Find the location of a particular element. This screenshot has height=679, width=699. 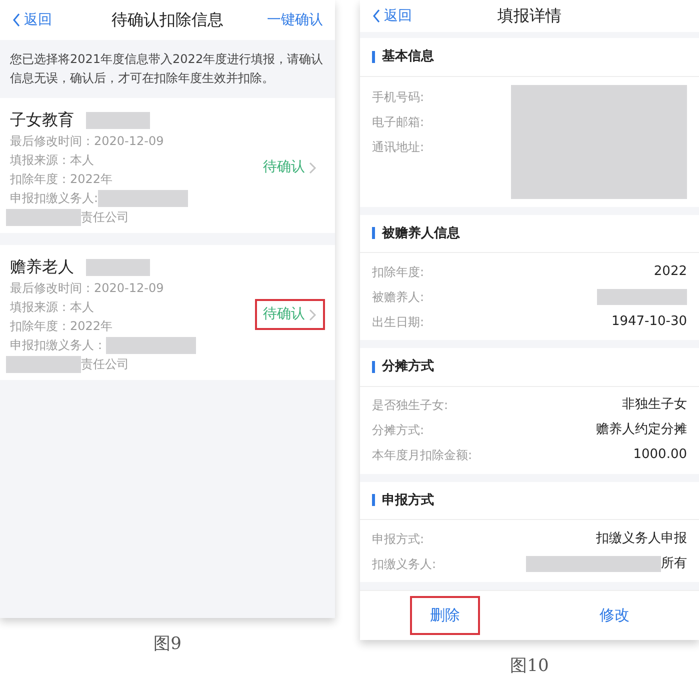

field-value: 赡养人约定分摊 is located at coordinates (641, 430).